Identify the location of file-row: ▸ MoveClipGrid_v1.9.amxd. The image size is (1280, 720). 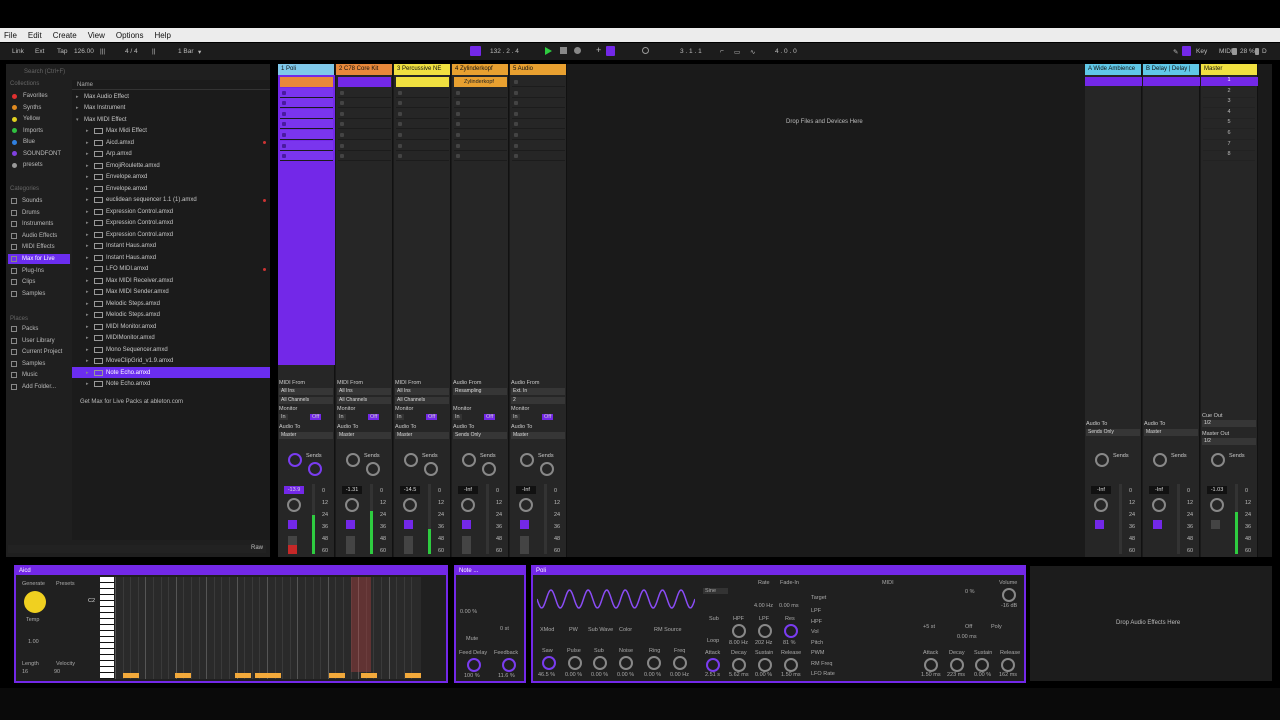
(171, 361).